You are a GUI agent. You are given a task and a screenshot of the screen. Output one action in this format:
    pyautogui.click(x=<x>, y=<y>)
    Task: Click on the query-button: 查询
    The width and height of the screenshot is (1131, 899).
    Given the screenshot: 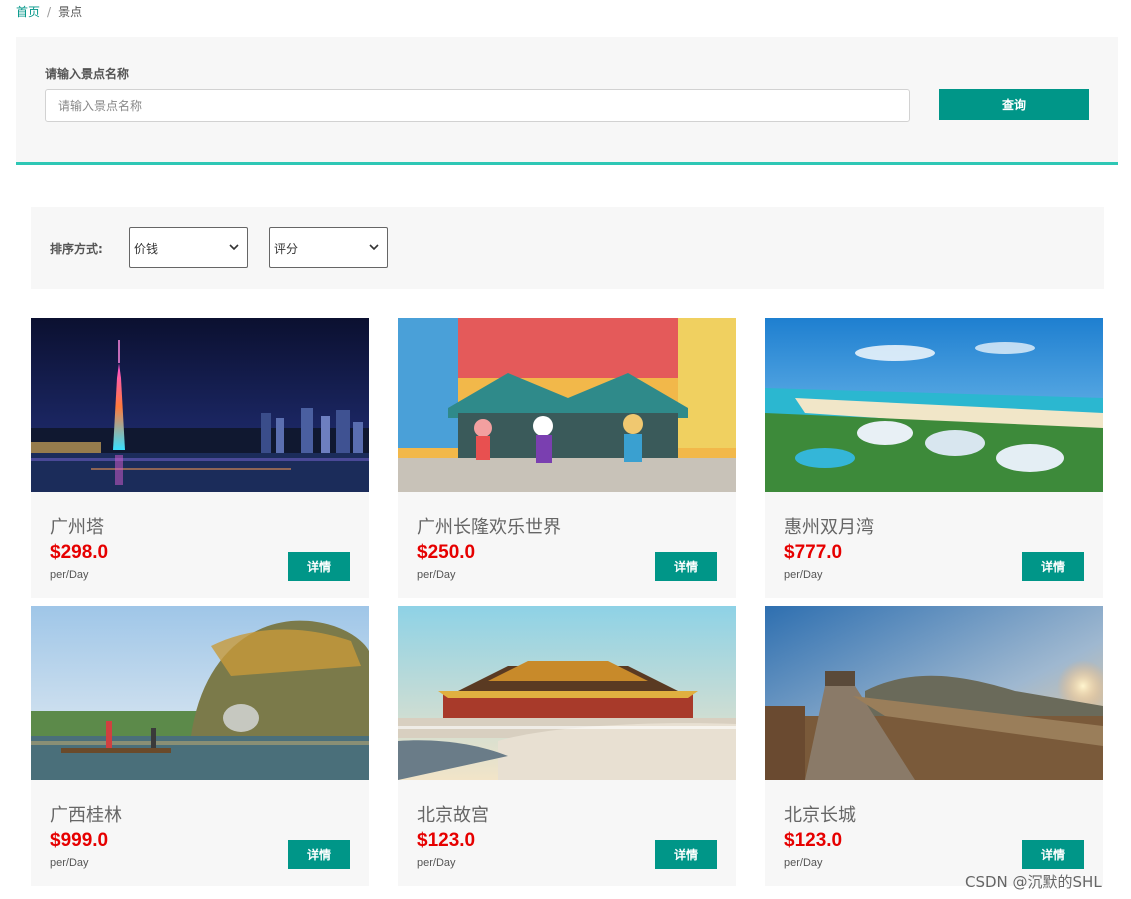 What is the action you would take?
    pyautogui.click(x=1014, y=104)
    